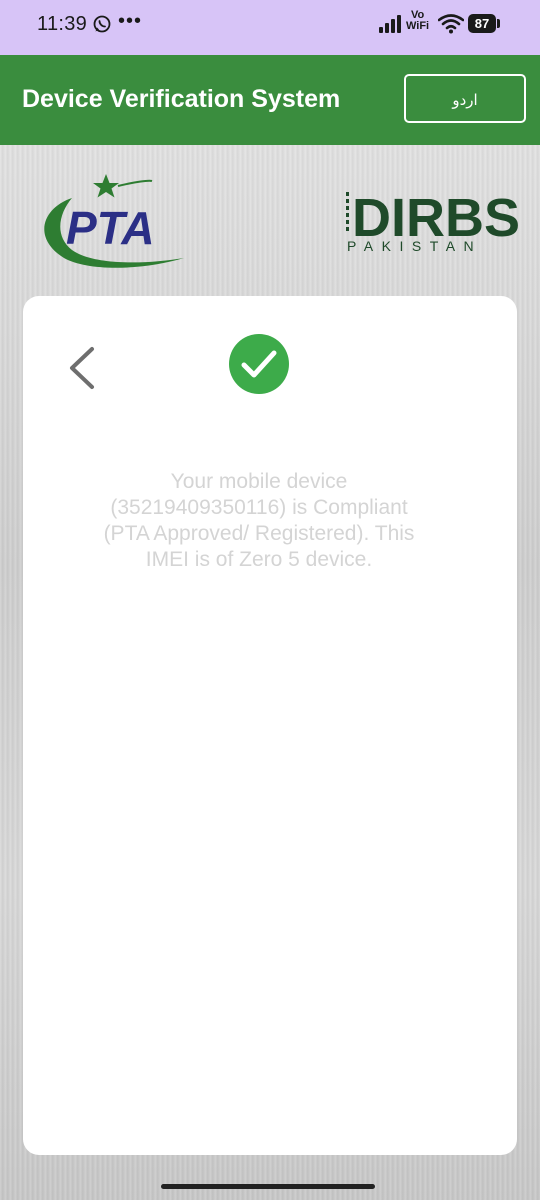 The height and width of the screenshot is (1200, 540). What do you see at coordinates (465, 98) in the screenshot?
I see `language-toggle-button: اردو` at bounding box center [465, 98].